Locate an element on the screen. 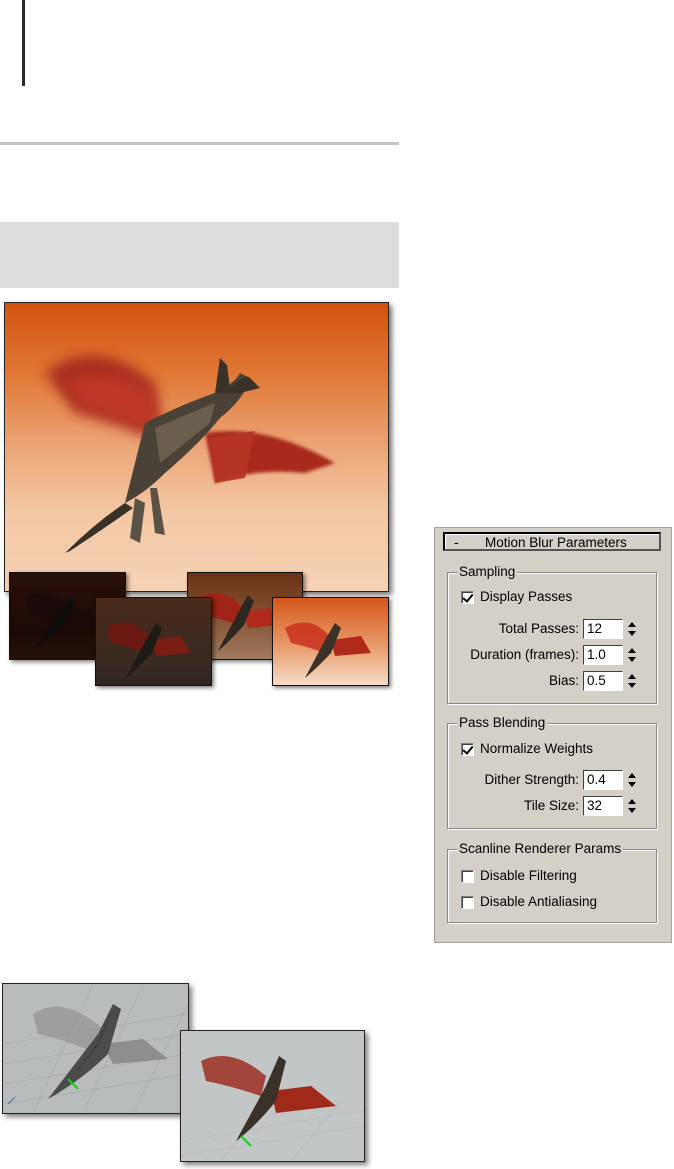  margin-bar is located at coordinates (23, 43).